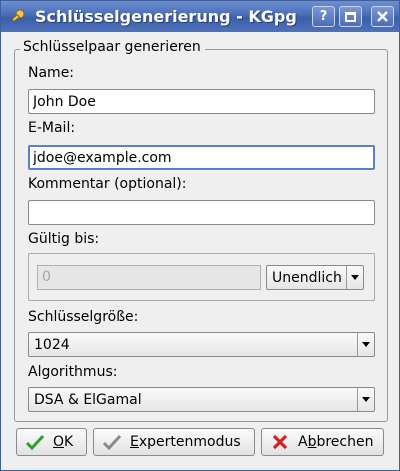 The width and height of the screenshot is (400, 471). I want to click on expert-mode-button: Expertenmodus, so click(174, 442).